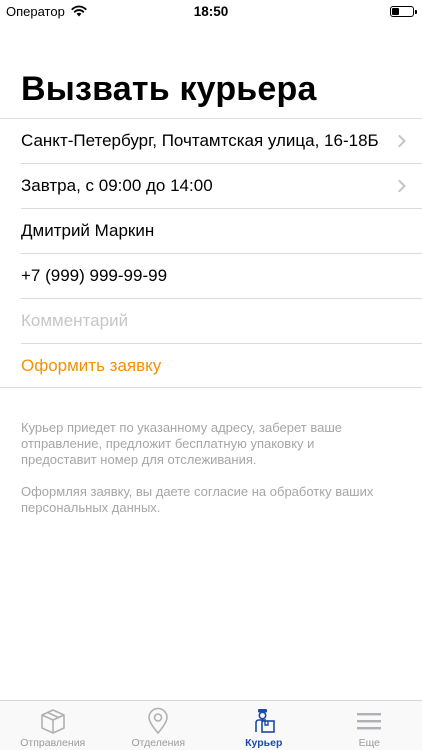 This screenshot has height=750, width=422. Describe the element at coordinates (395, 11) in the screenshot. I see `battery-fill` at that location.